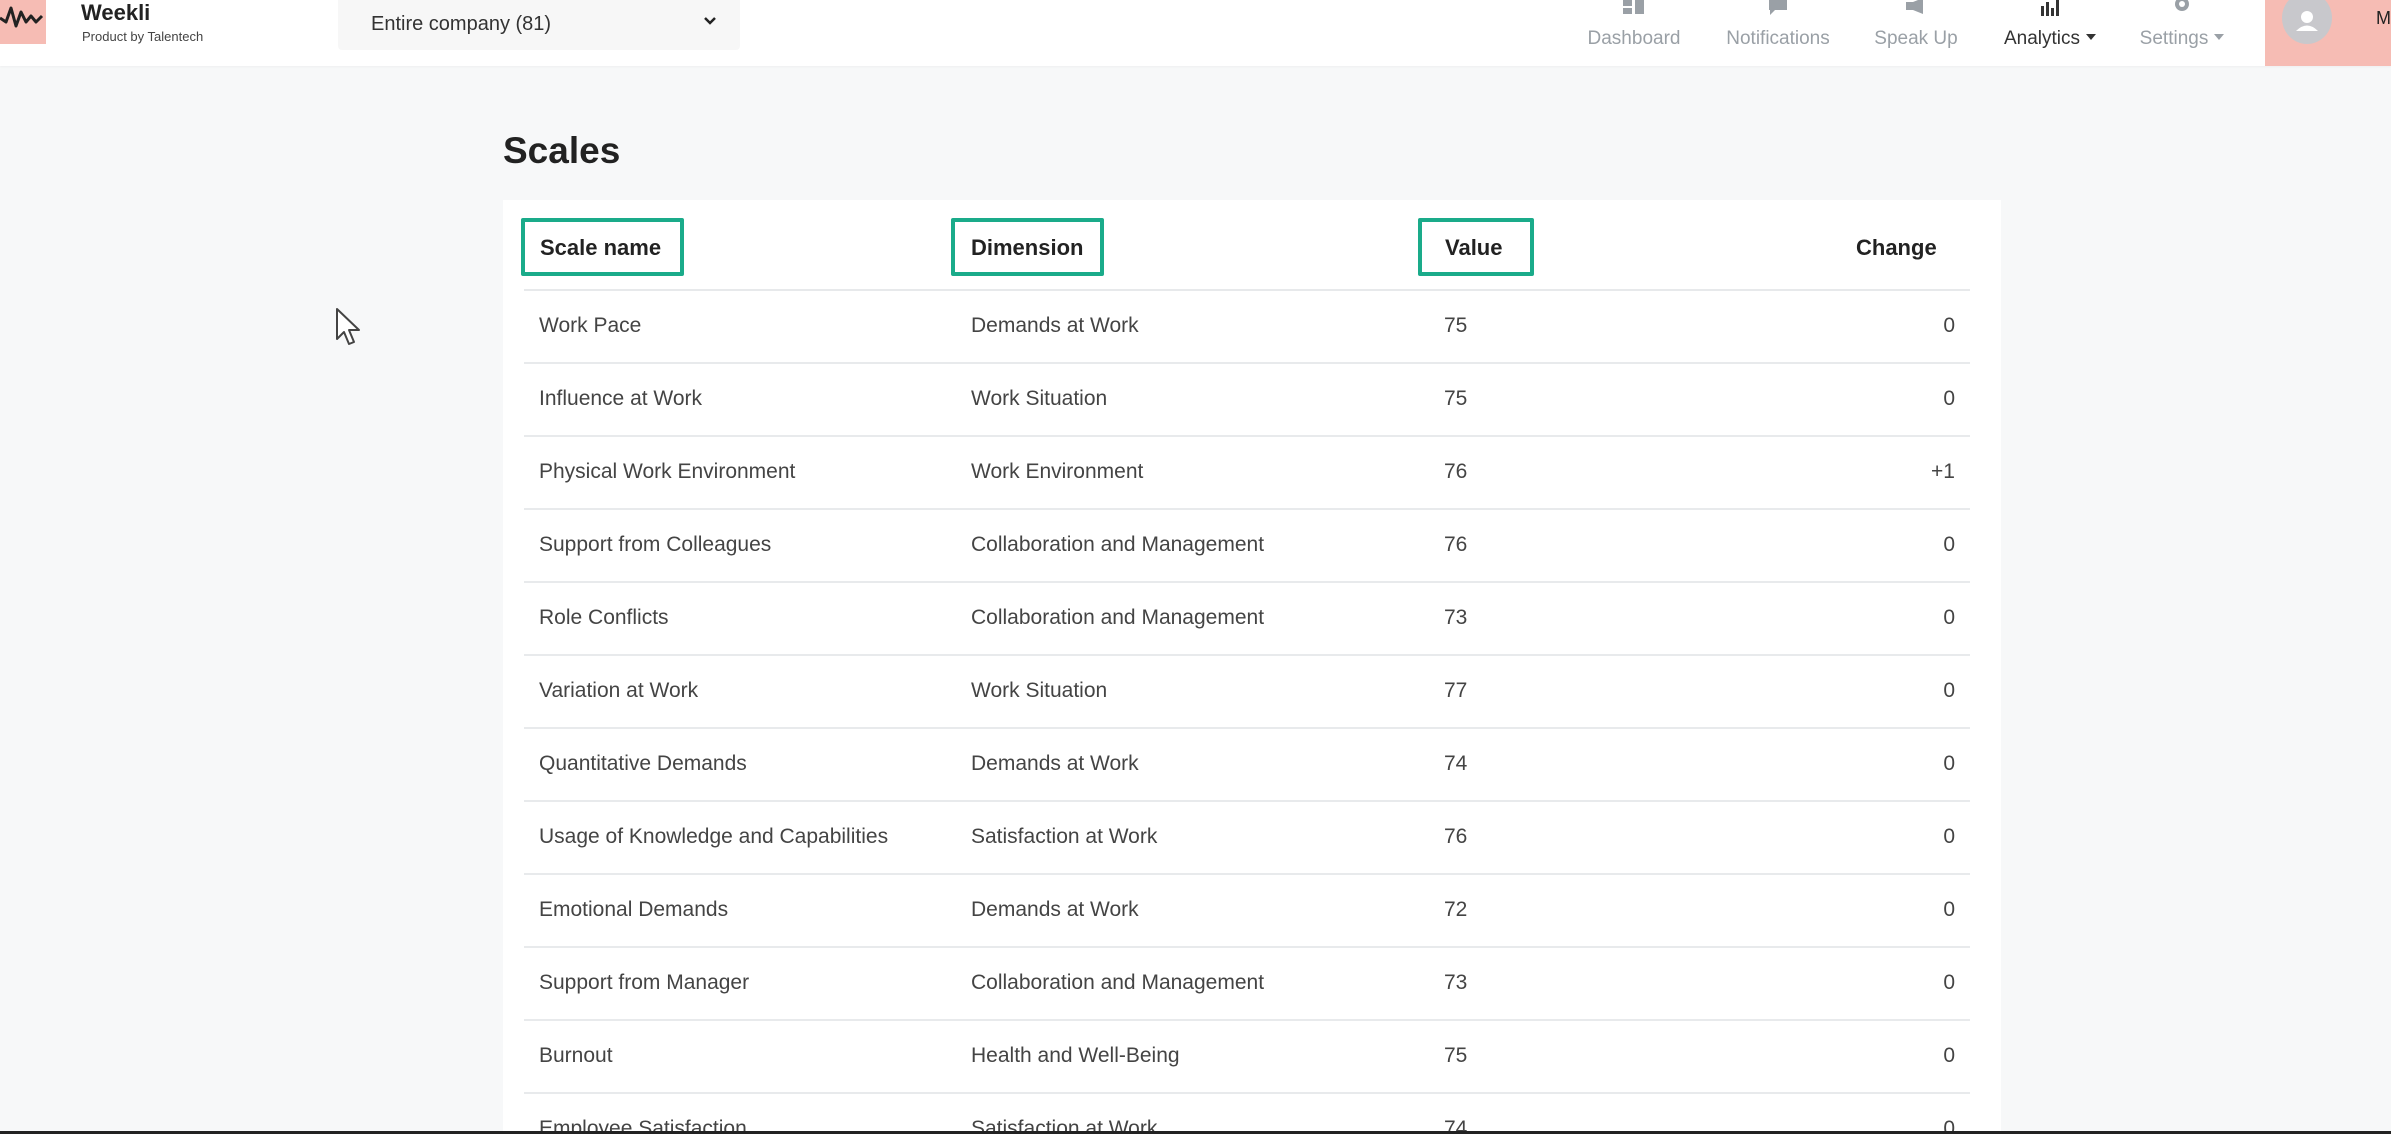 This screenshot has height=1134, width=2391. Describe the element at coordinates (2383, 18) in the screenshot. I see `user-initial: M` at that location.